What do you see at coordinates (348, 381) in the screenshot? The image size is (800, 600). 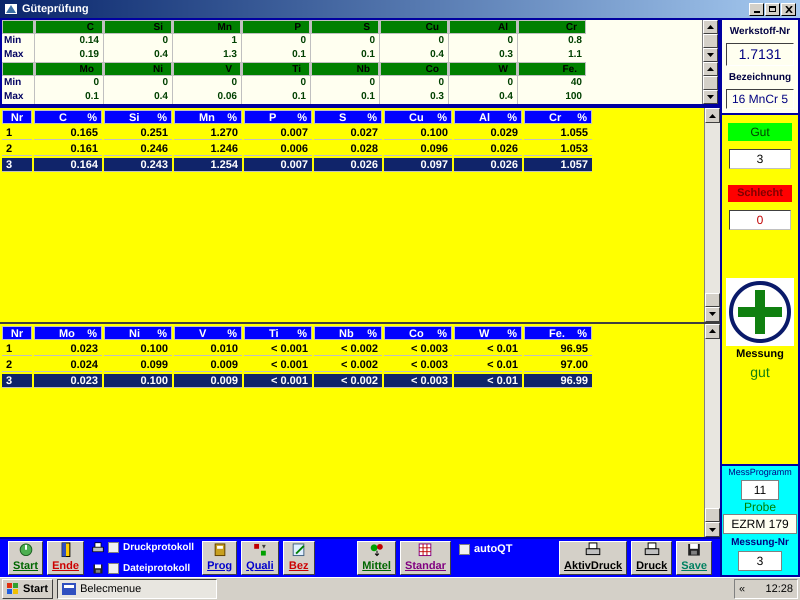 I see `table-cell: < 0.002` at bounding box center [348, 381].